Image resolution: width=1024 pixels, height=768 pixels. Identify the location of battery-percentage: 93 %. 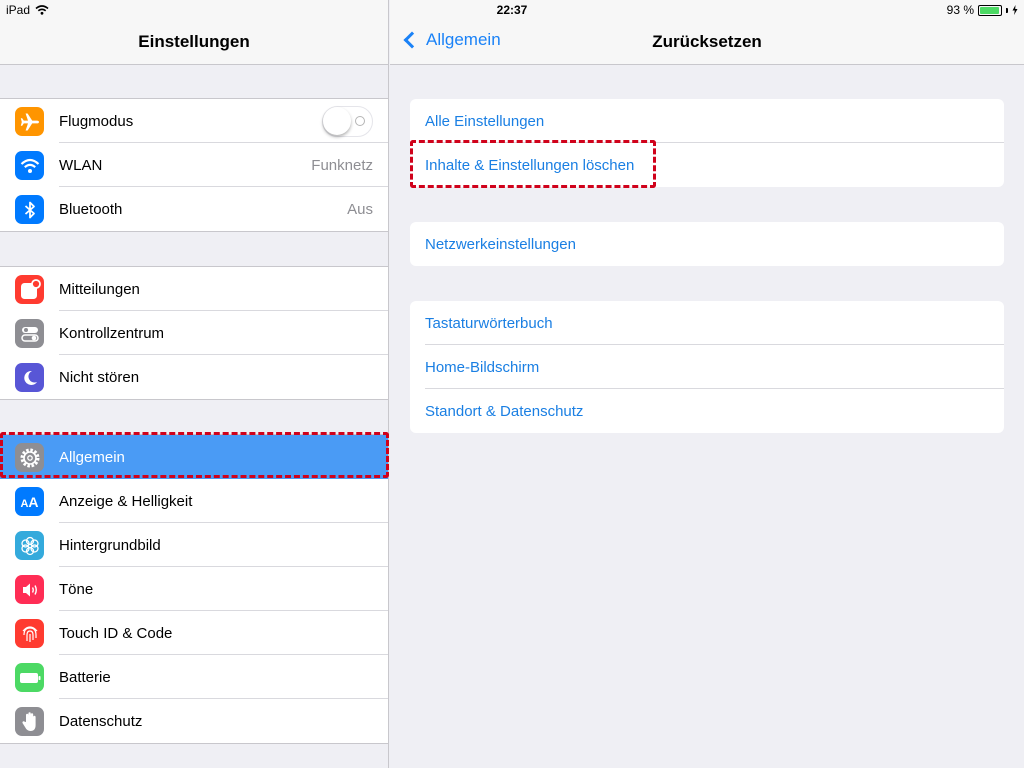
(960, 10).